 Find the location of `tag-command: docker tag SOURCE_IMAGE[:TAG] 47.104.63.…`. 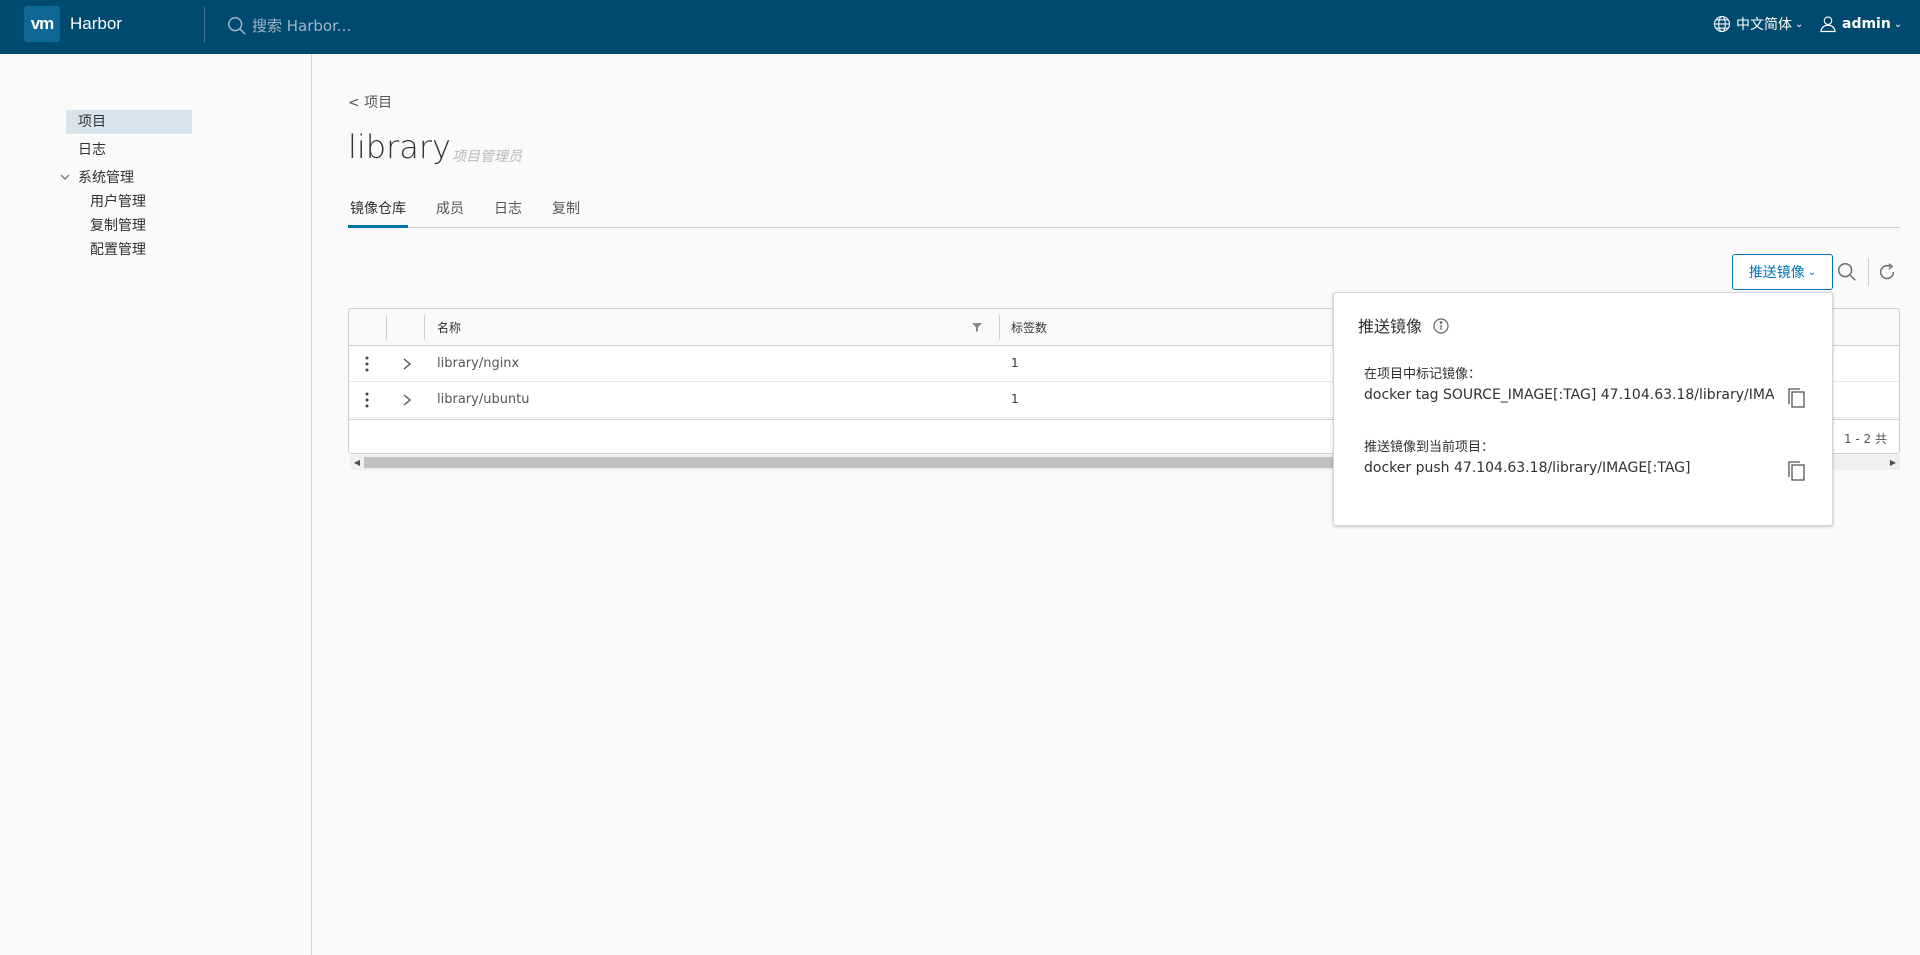

tag-command: docker tag SOURCE_IMAGE[:TAG] 47.104.63.… is located at coordinates (1569, 395).